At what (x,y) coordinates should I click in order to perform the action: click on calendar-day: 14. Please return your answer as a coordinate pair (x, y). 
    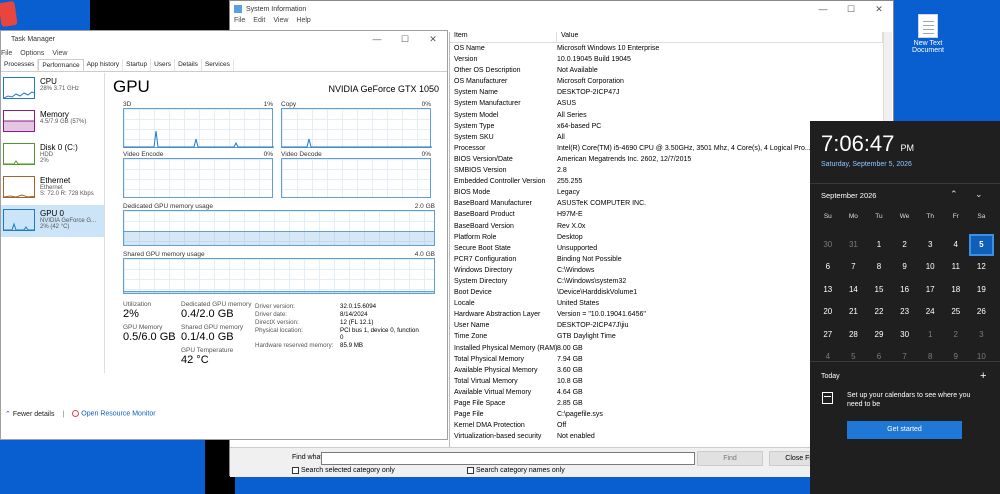
    Looking at the image, I should click on (854, 290).